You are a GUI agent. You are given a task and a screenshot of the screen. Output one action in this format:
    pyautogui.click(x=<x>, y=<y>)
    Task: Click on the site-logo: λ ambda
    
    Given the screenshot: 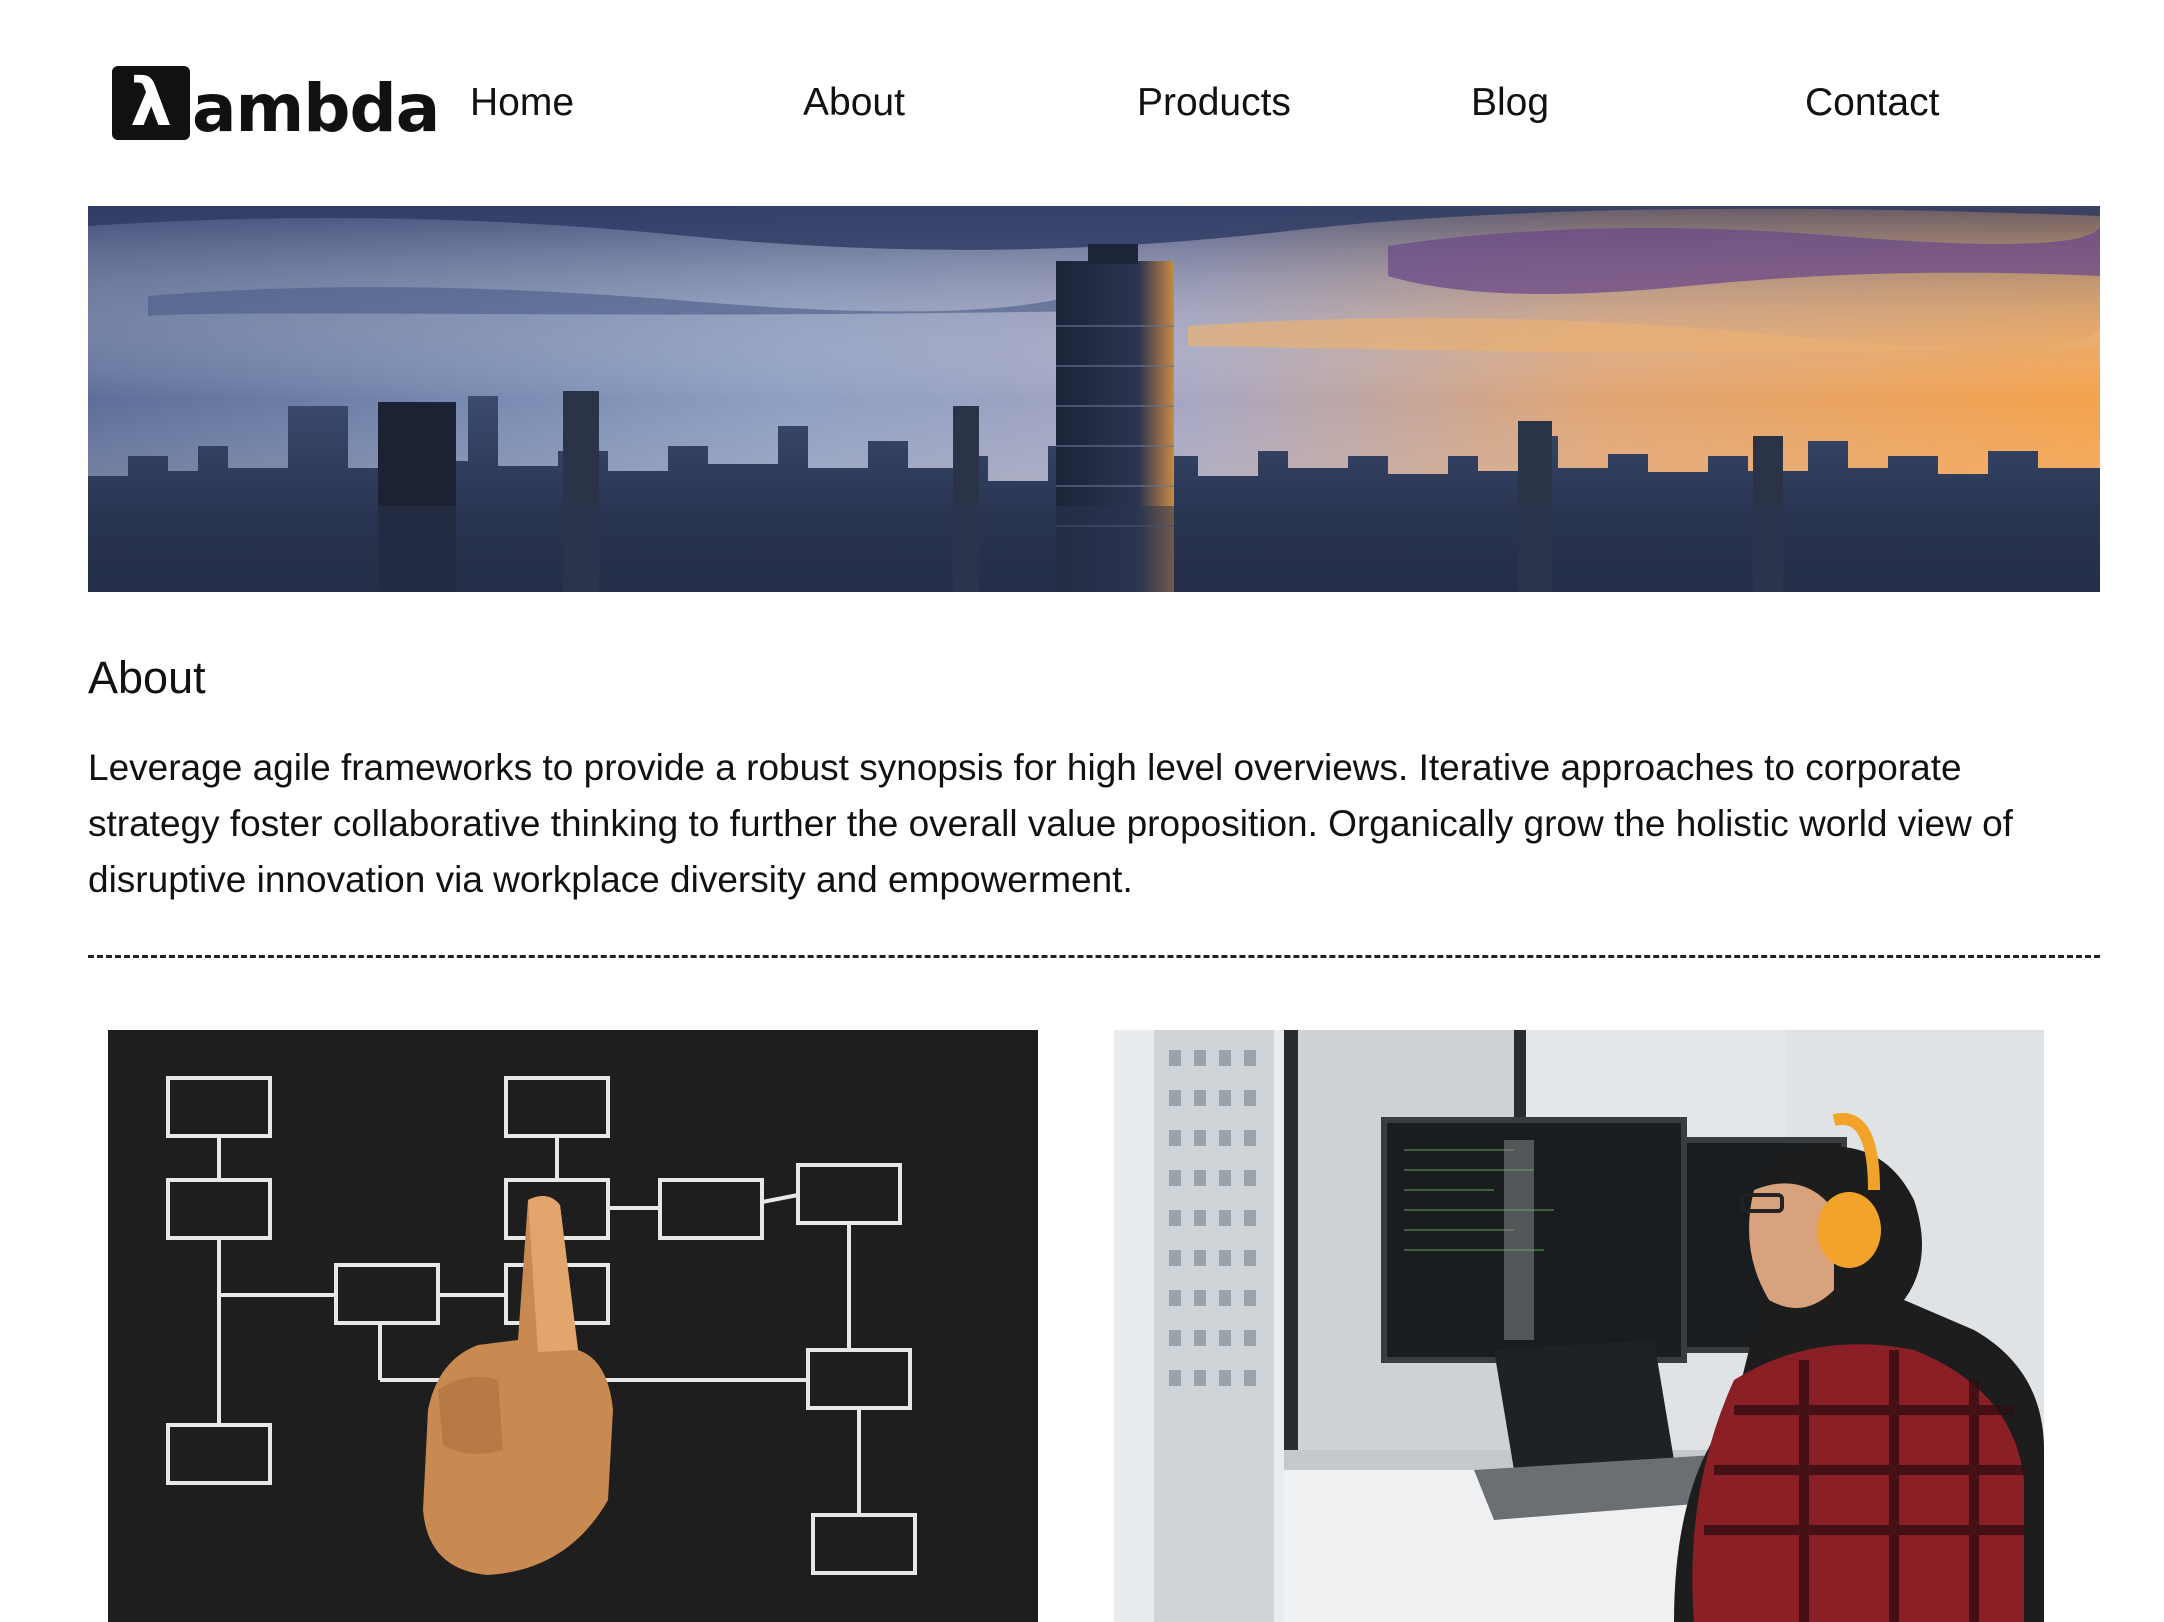 What is the action you would take?
    pyautogui.click(x=276, y=105)
    